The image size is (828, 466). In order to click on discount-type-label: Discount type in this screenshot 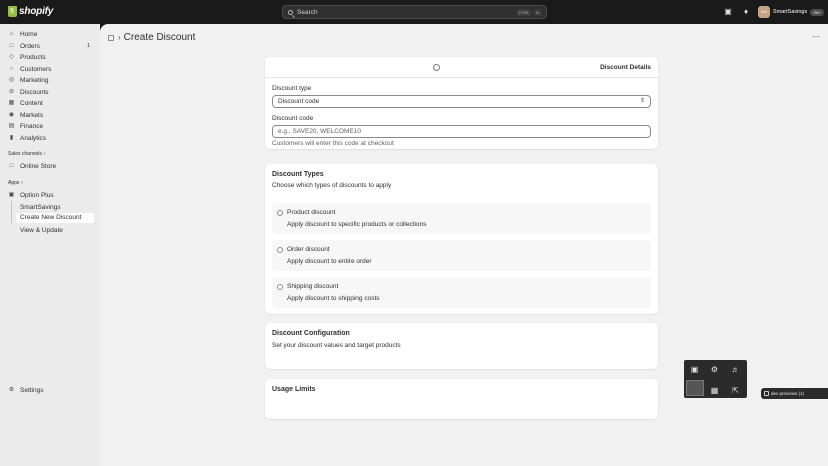, I will do `click(292, 88)`.